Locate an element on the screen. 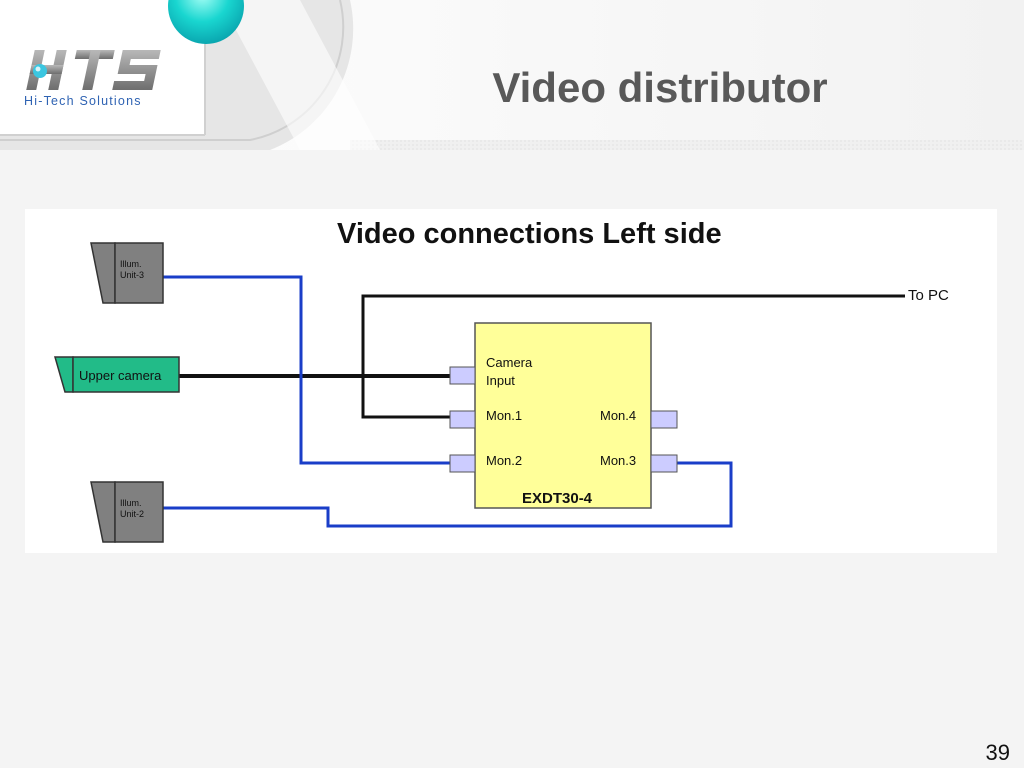 The height and width of the screenshot is (768, 1024). diagram-title: Video connections Left side is located at coordinates (529, 234).